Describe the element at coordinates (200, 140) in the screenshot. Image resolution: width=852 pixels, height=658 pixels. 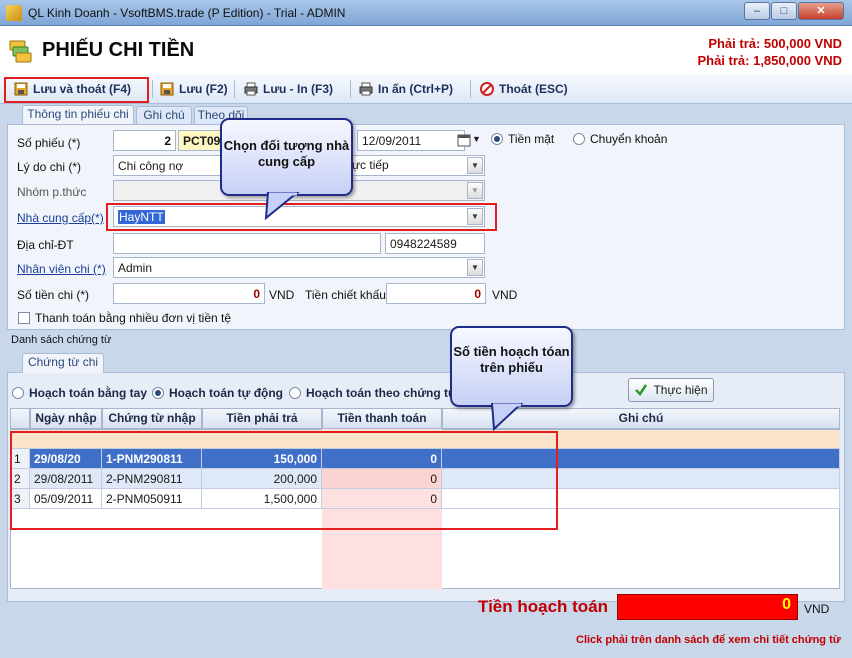
I see `so-phieu-prefix-field: PCT09` at that location.